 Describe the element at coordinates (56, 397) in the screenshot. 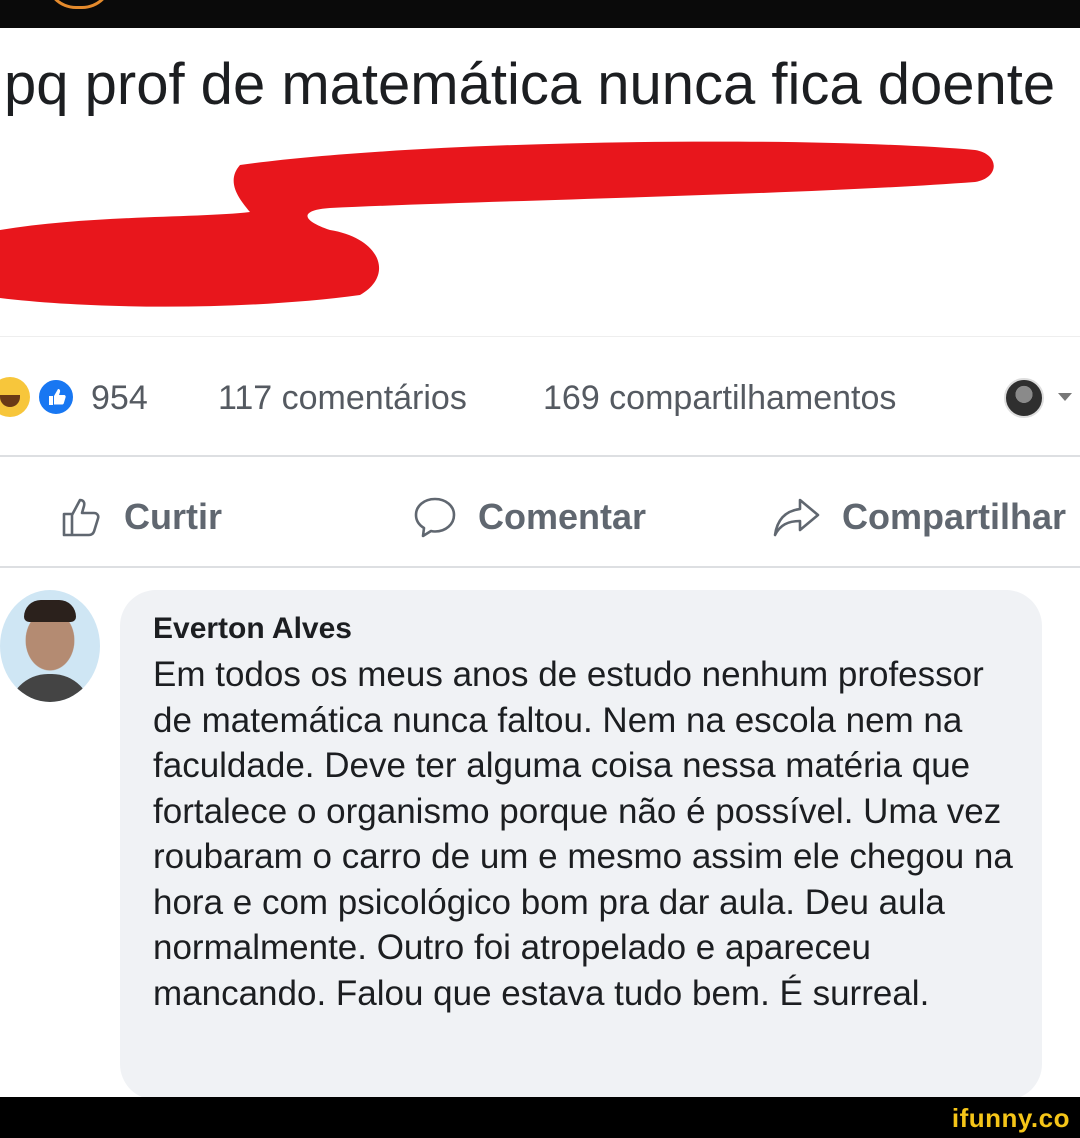

I see `like-reaction-icon` at that location.